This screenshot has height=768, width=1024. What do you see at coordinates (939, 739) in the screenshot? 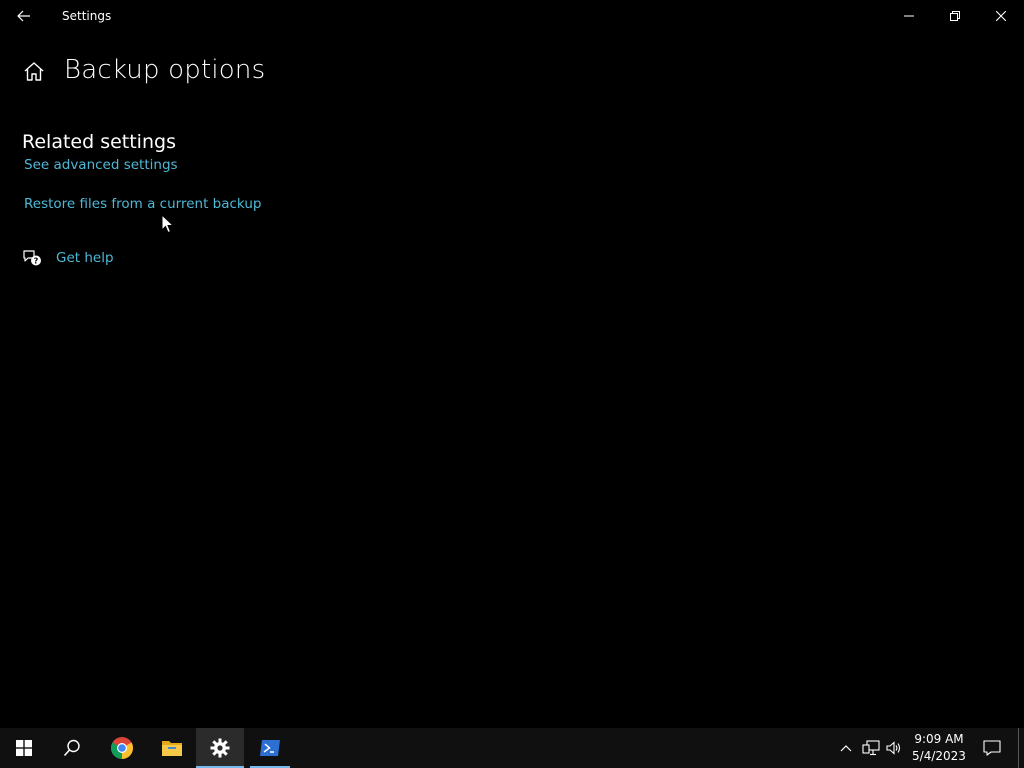
I see `clock-time: 9:09 AM` at bounding box center [939, 739].